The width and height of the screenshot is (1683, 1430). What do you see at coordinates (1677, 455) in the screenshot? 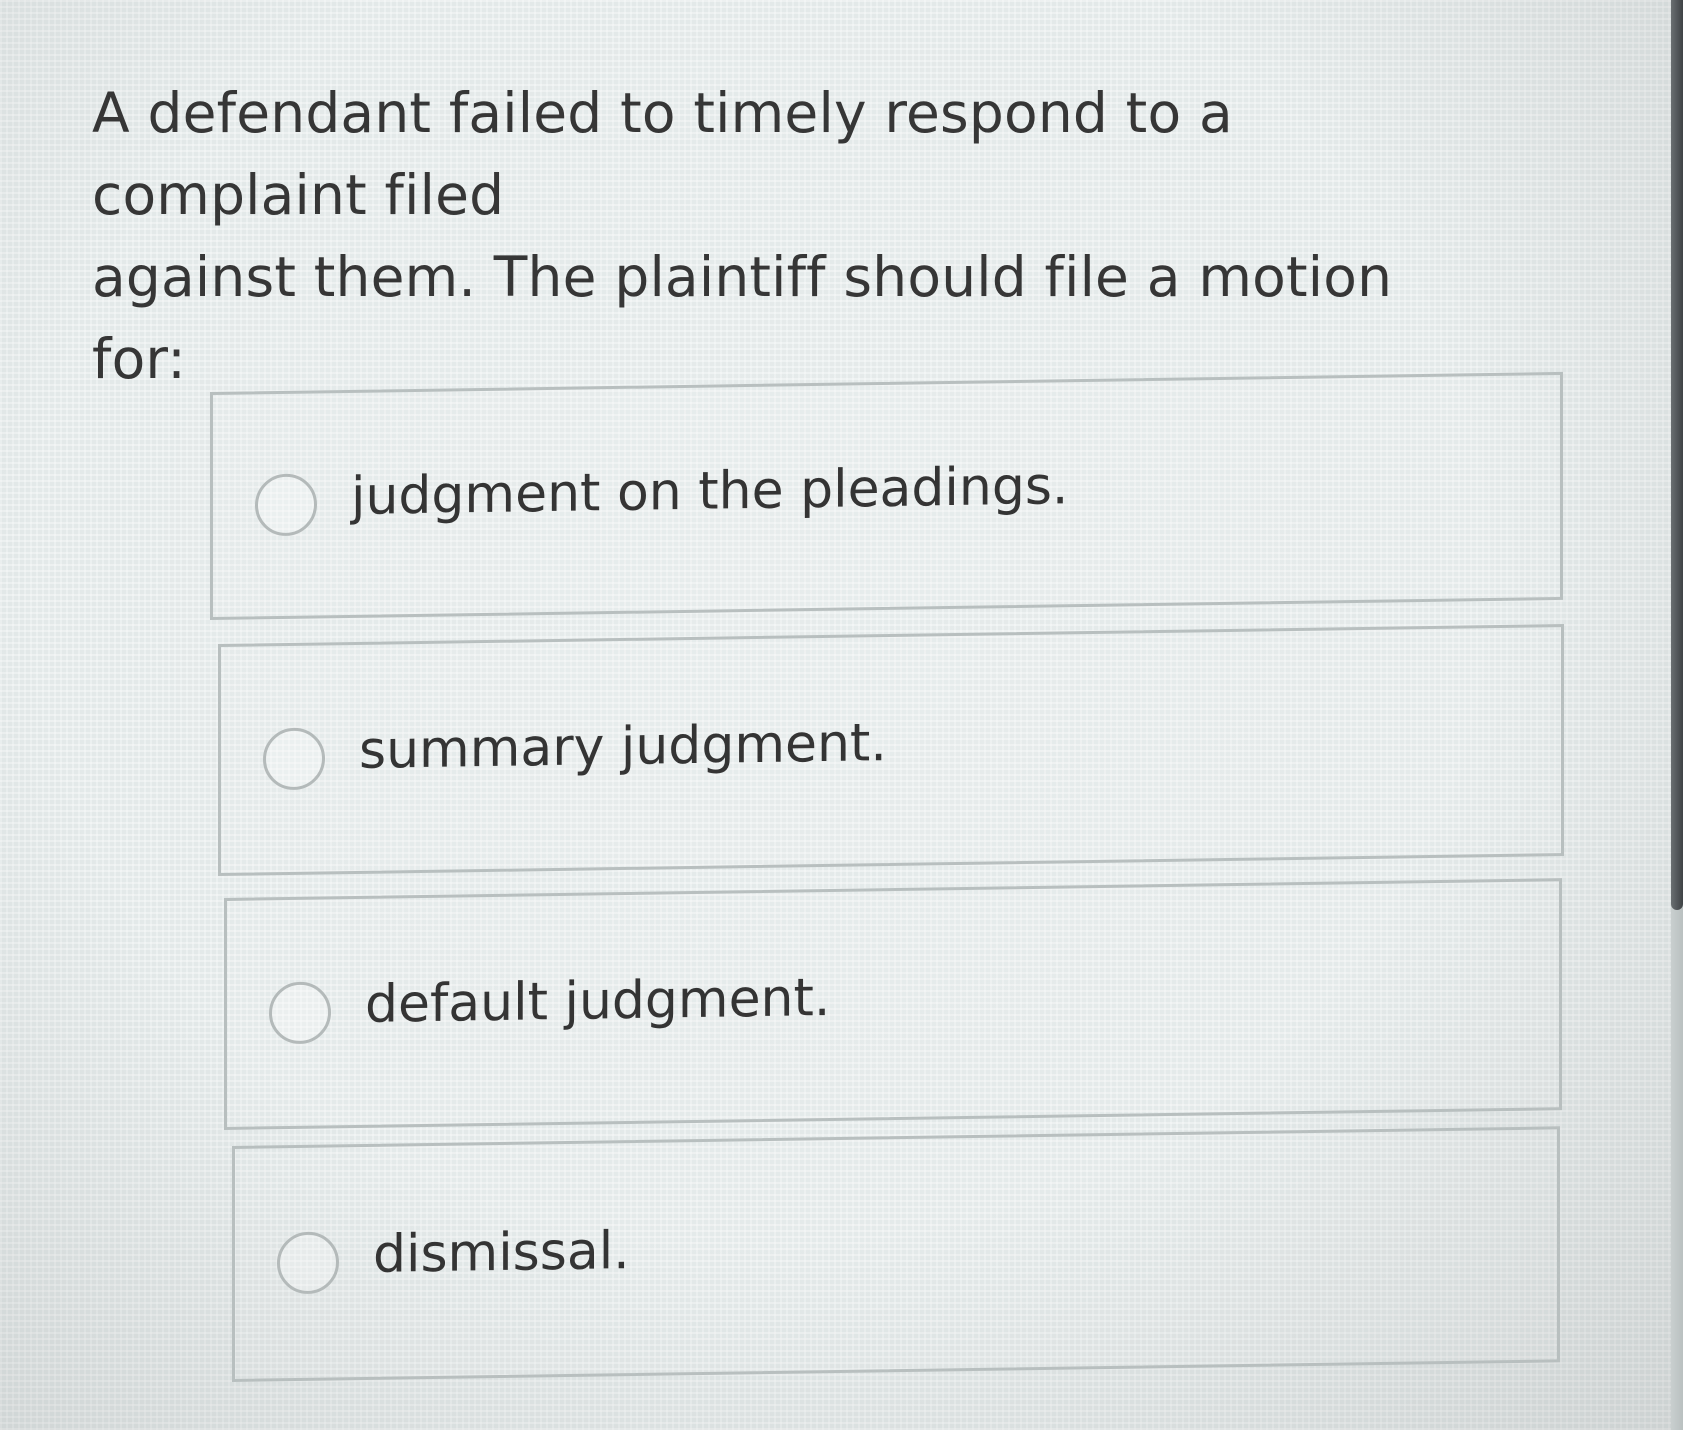
I see `scrollbar-thumb` at bounding box center [1677, 455].